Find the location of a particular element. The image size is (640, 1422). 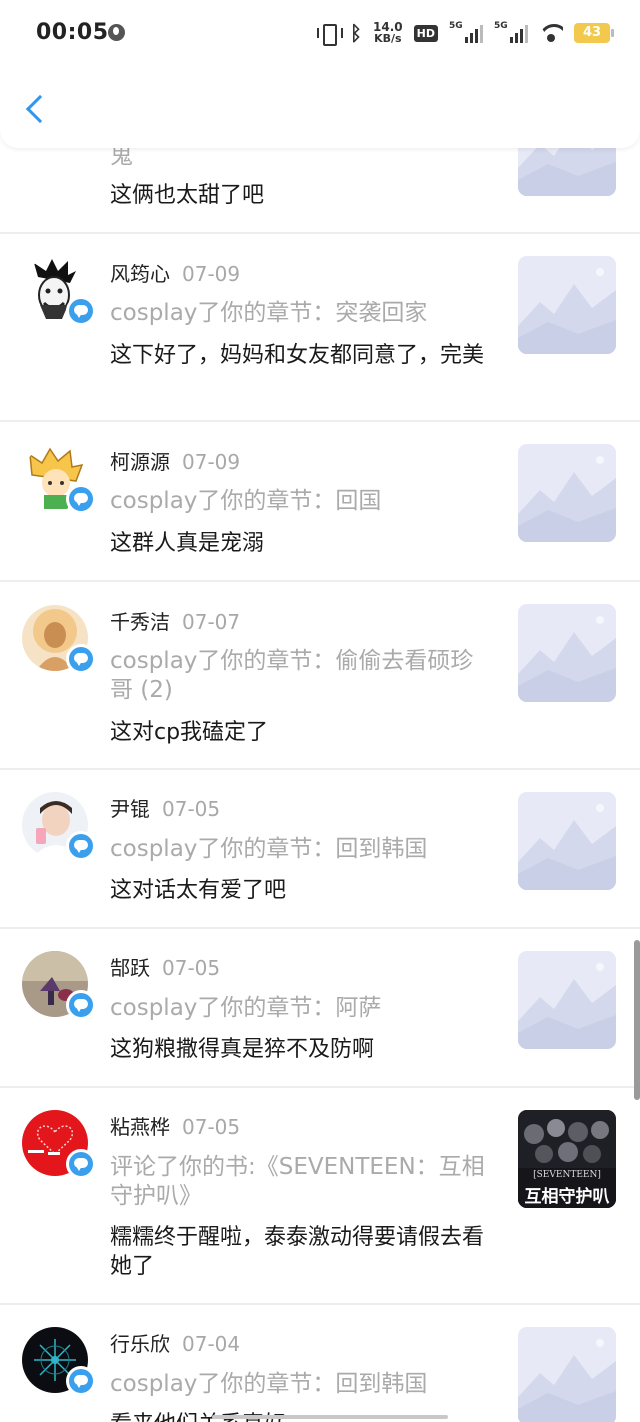

back-icon is located at coordinates (37, 109).